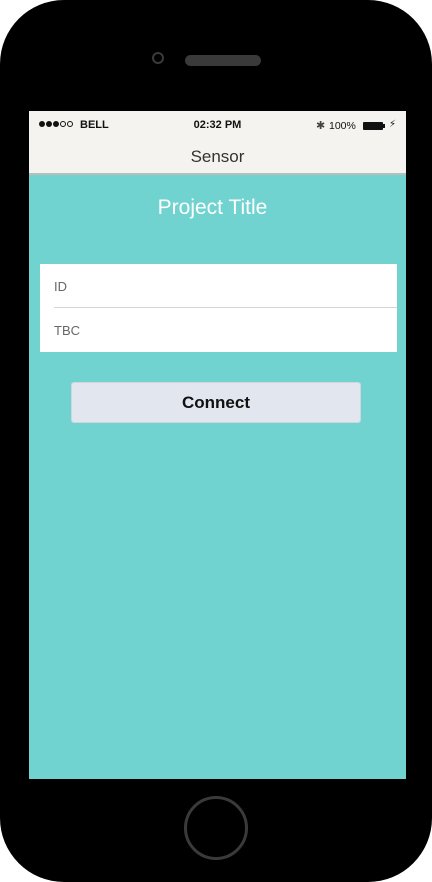 The width and height of the screenshot is (432, 882). I want to click on id-input, so click(214, 286).